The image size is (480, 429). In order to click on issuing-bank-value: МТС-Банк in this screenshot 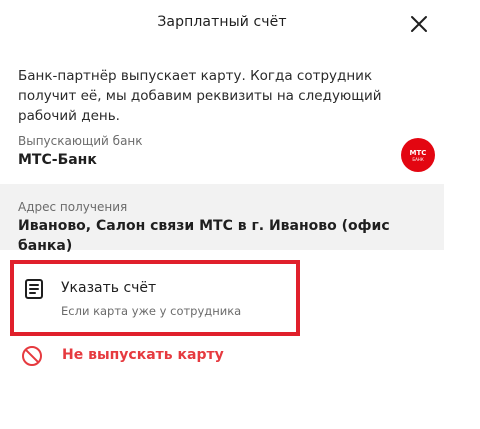, I will do `click(57, 160)`.